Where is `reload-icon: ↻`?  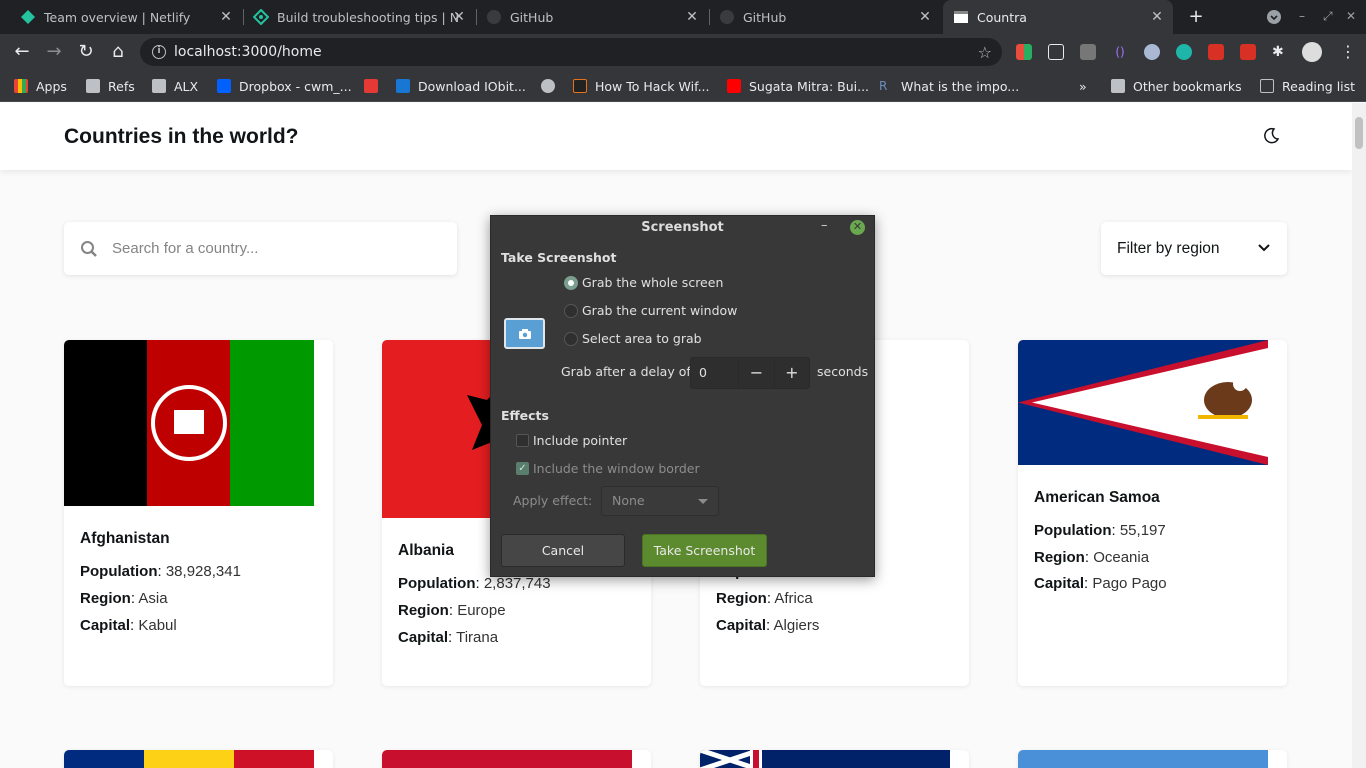
reload-icon: ↻ is located at coordinates (86, 52).